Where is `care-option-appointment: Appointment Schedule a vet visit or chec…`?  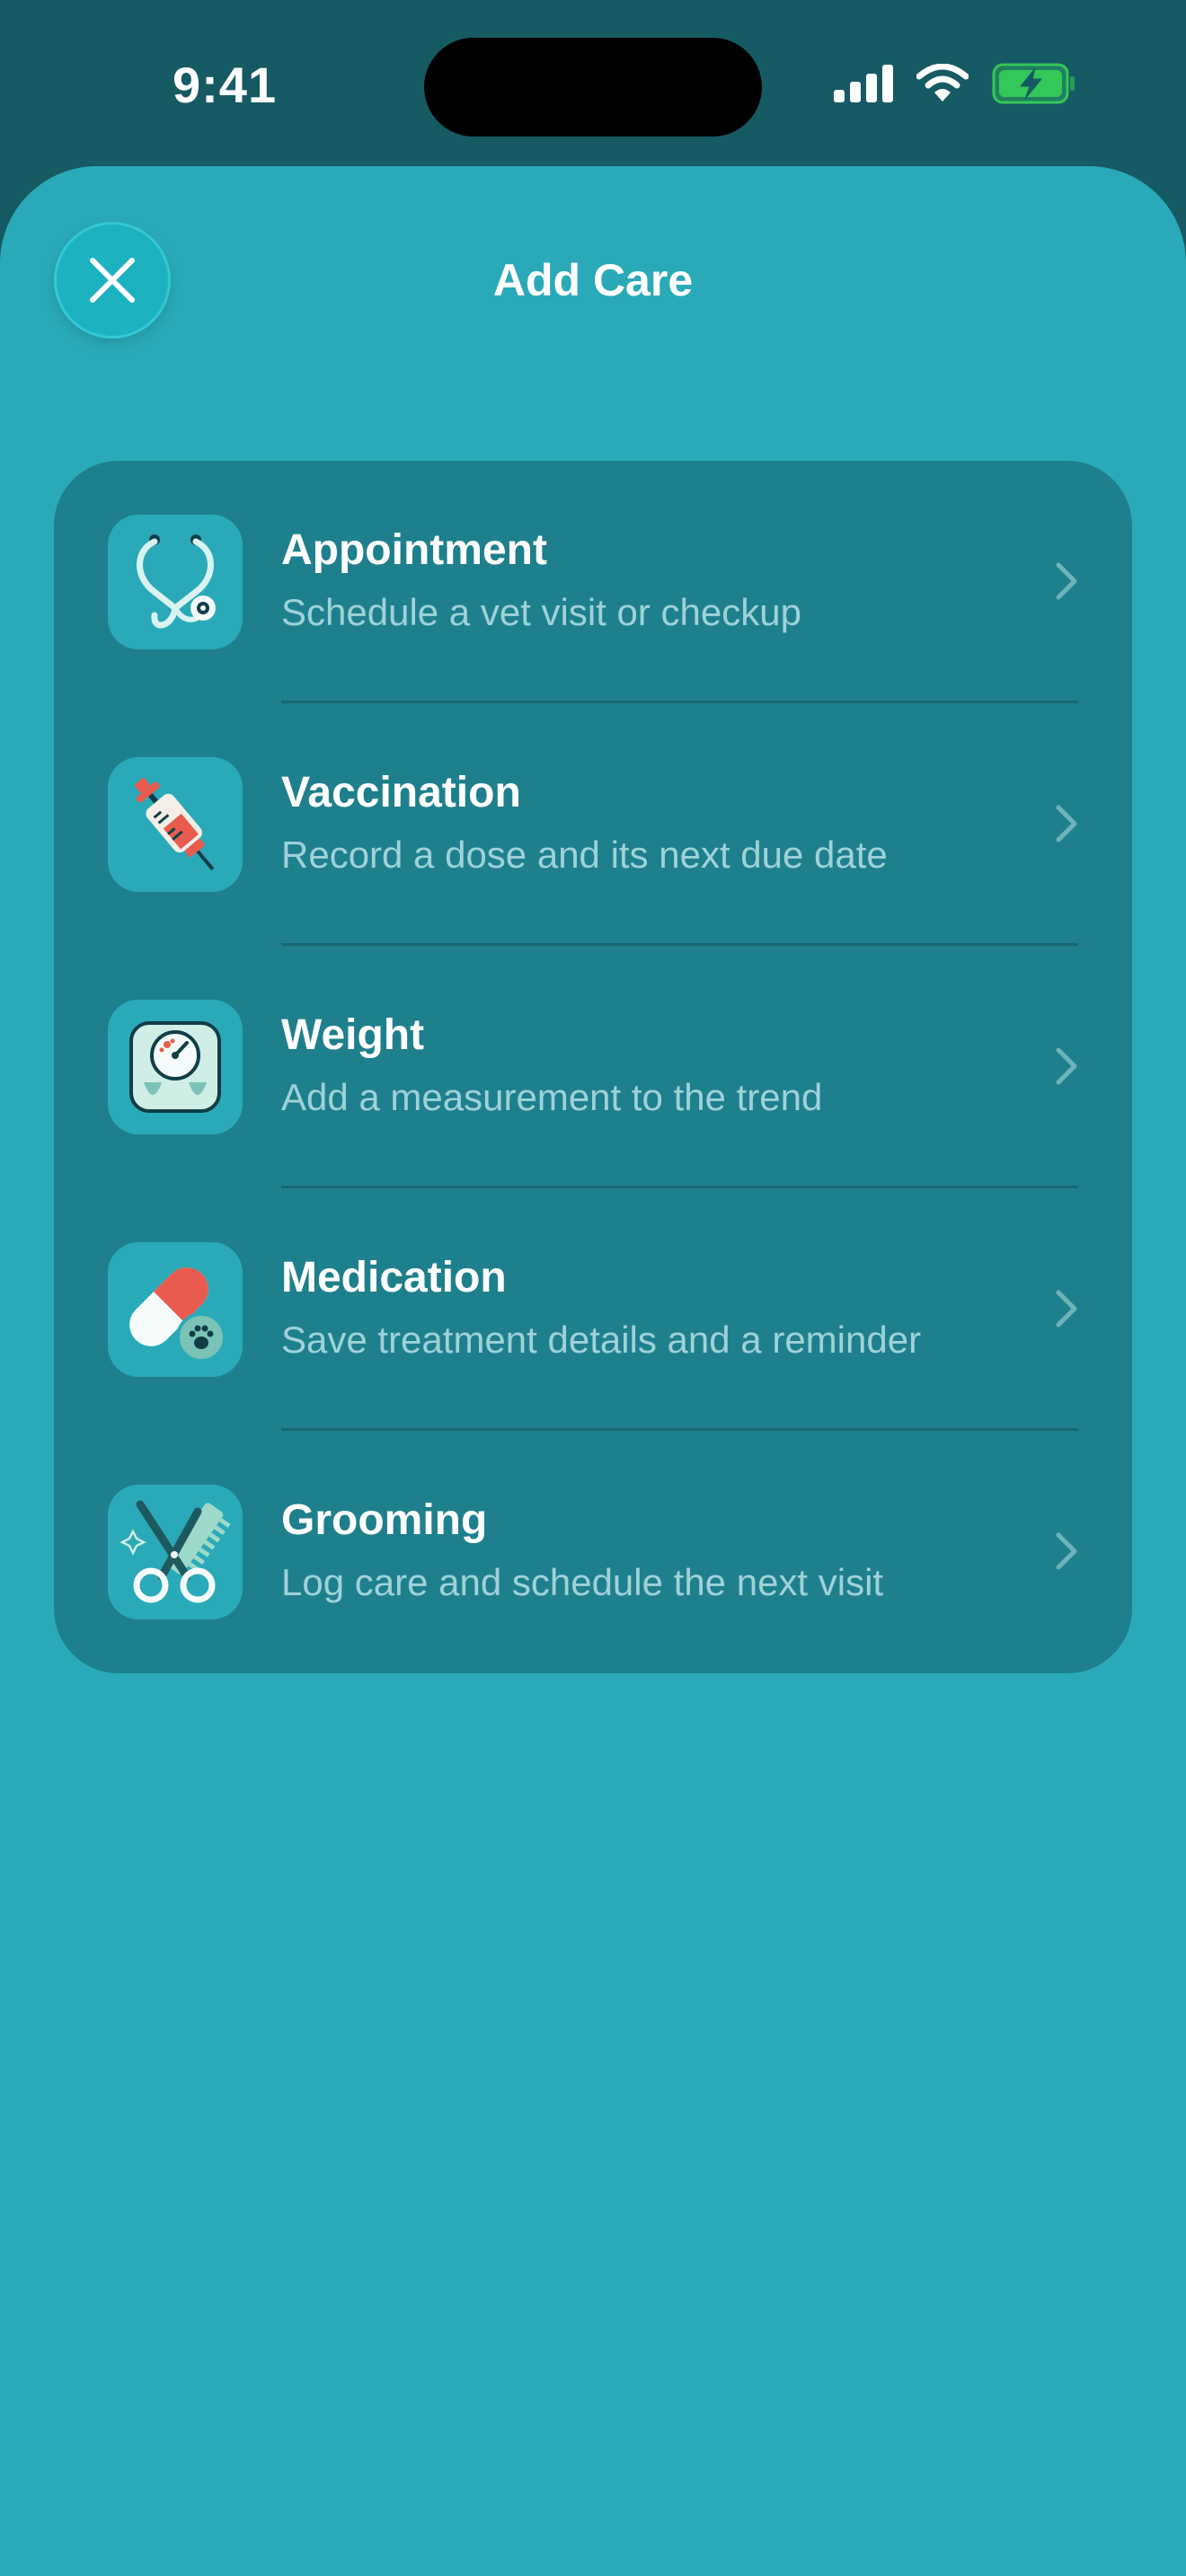
care-option-appointment: Appointment Schedule a vet visit or chec… is located at coordinates (593, 582).